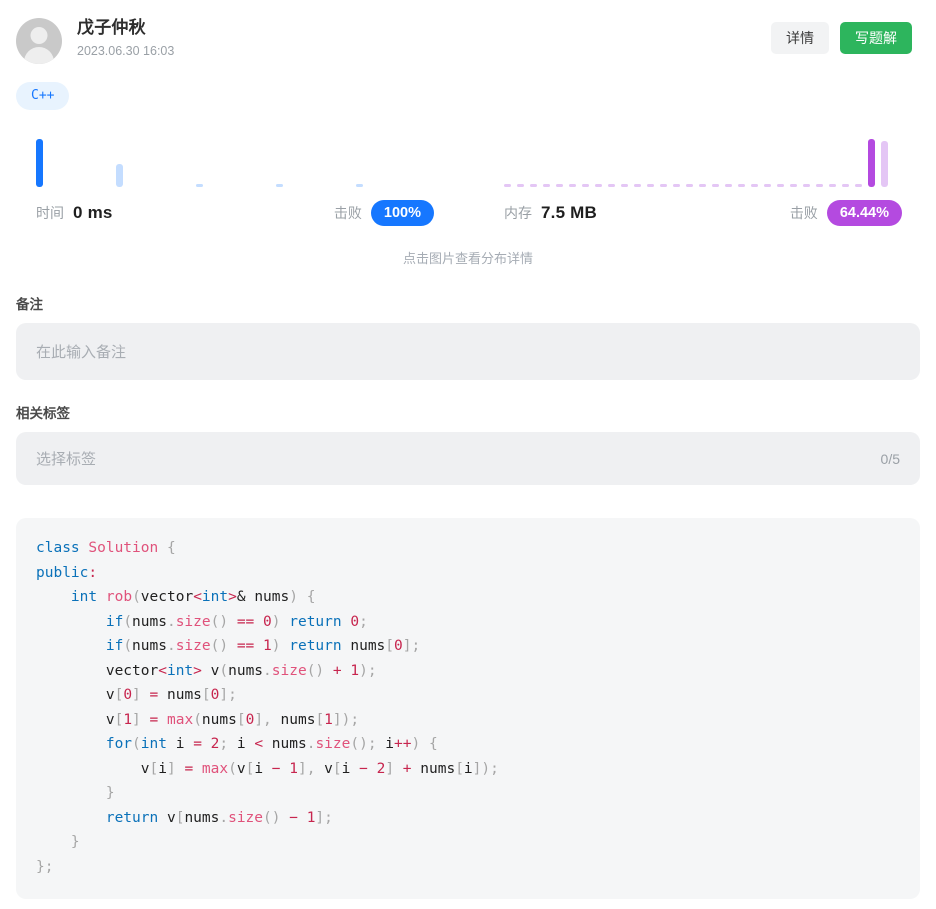 This screenshot has height=909, width=936. Describe the element at coordinates (267, 621) in the screenshot. I see `code-token: 0` at that location.